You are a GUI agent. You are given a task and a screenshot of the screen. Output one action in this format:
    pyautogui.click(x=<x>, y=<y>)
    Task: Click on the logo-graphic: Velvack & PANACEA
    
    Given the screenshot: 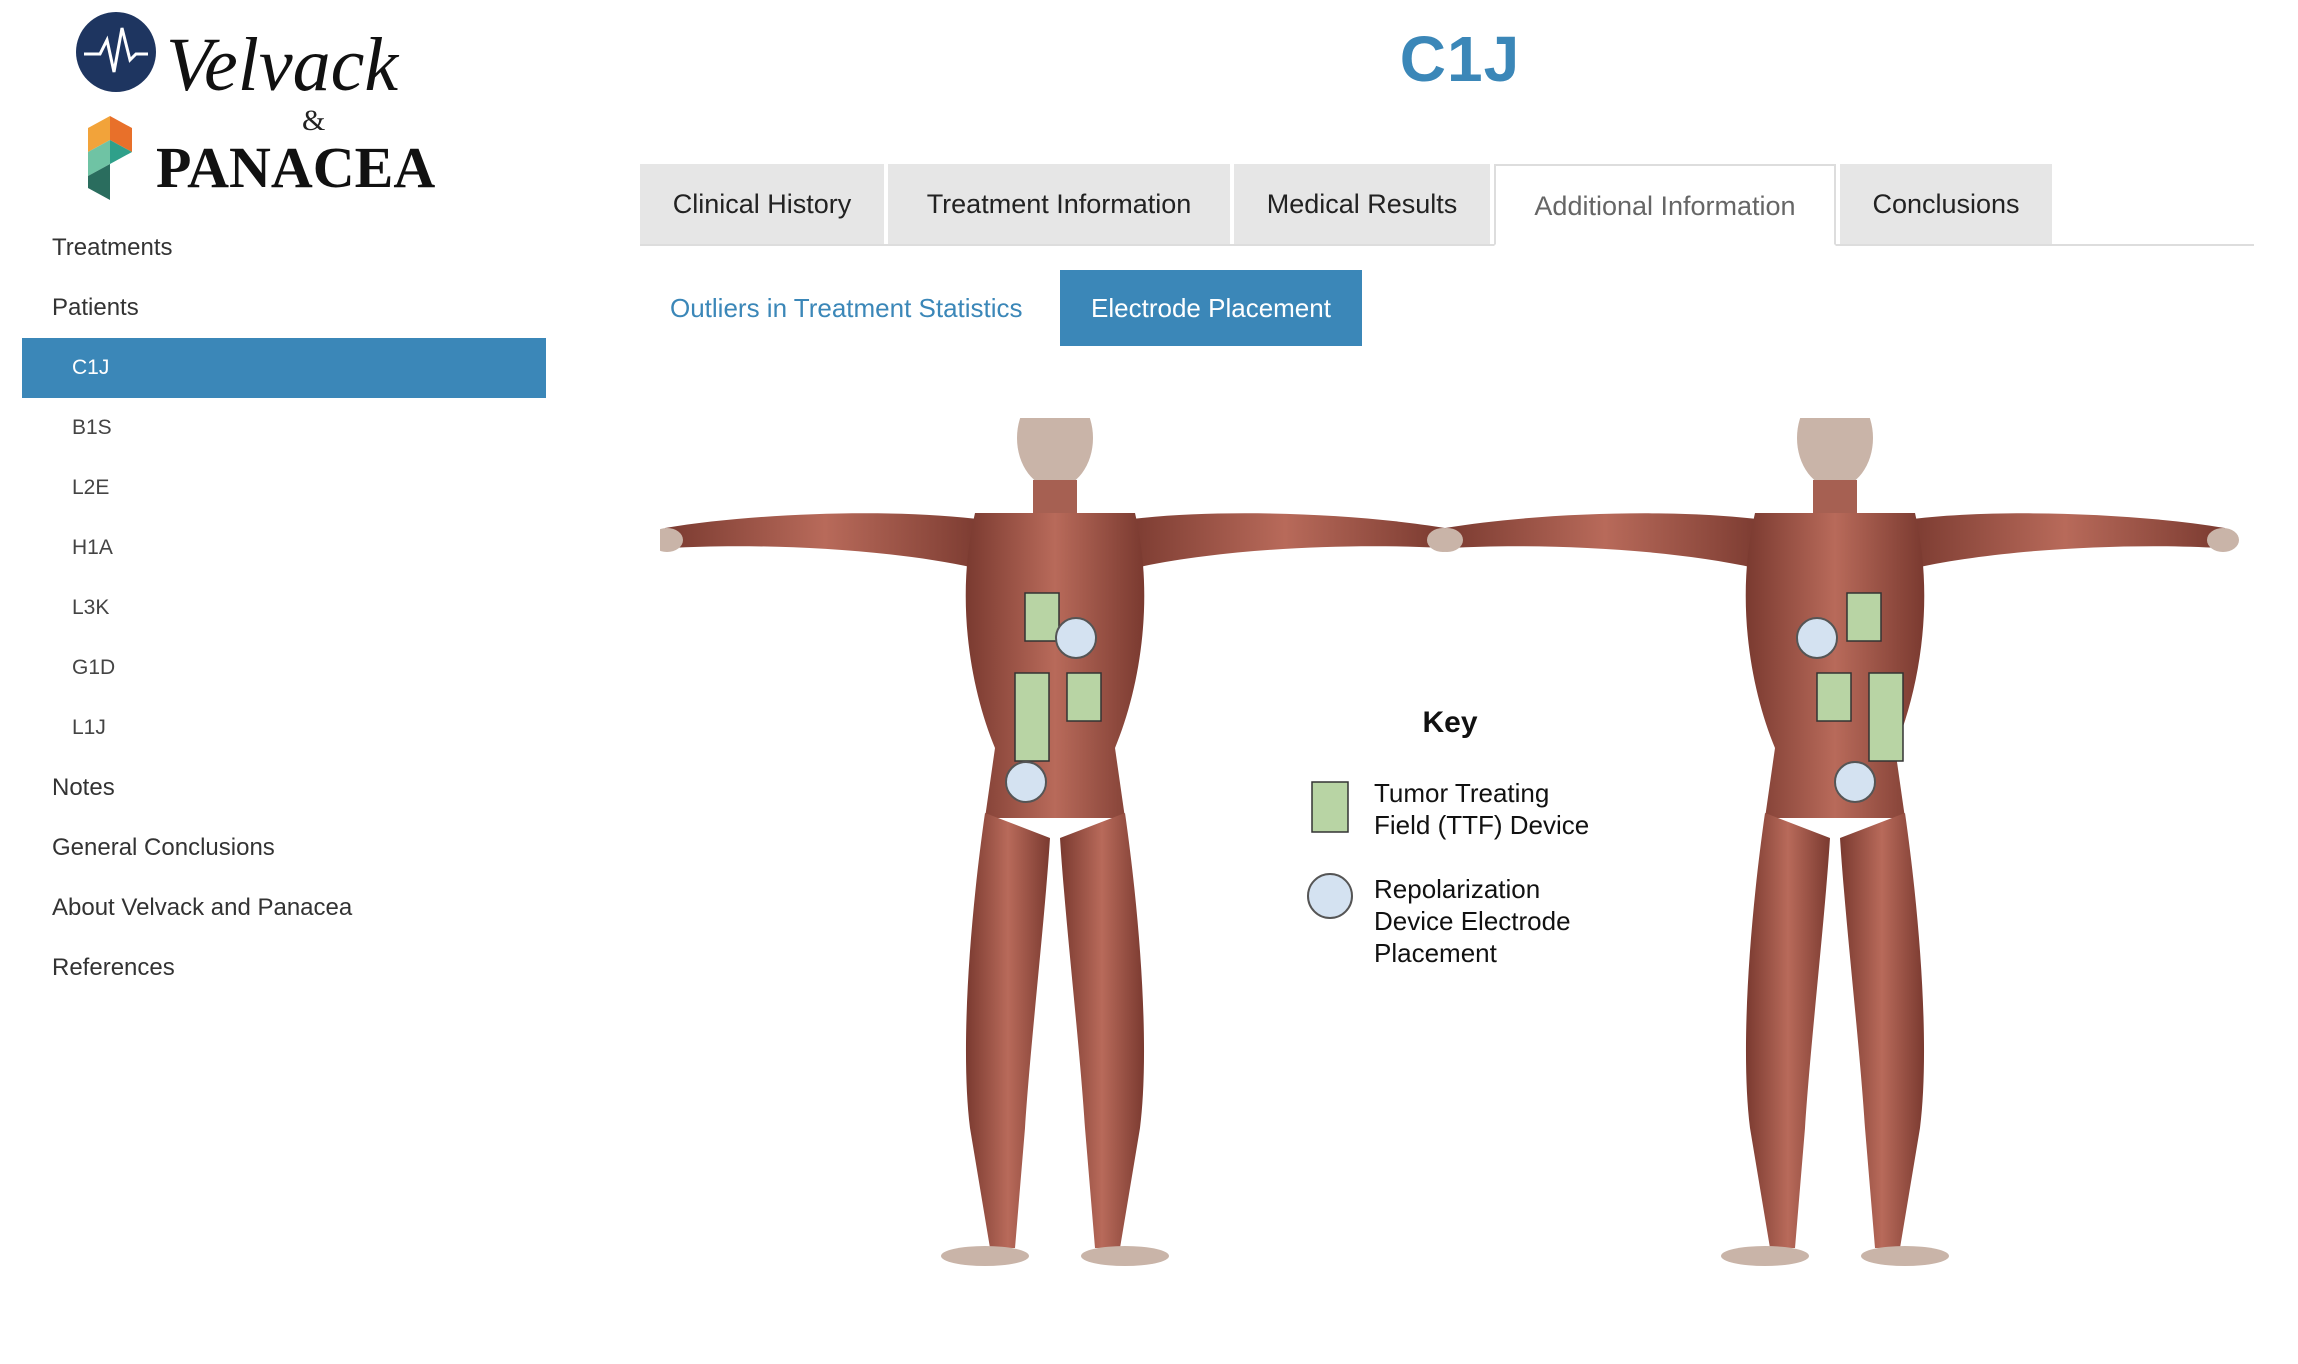 What is the action you would take?
    pyautogui.click(x=255, y=106)
    